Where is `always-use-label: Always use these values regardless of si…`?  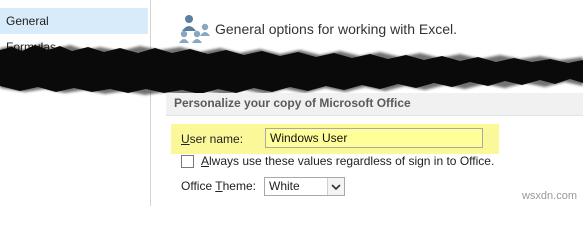 always-use-label: Always use these values regardless of si… is located at coordinates (347, 161).